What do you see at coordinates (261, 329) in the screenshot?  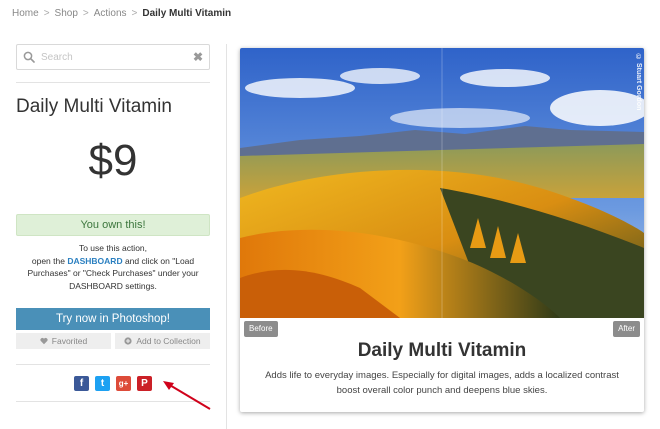 I see `before-label: Before` at bounding box center [261, 329].